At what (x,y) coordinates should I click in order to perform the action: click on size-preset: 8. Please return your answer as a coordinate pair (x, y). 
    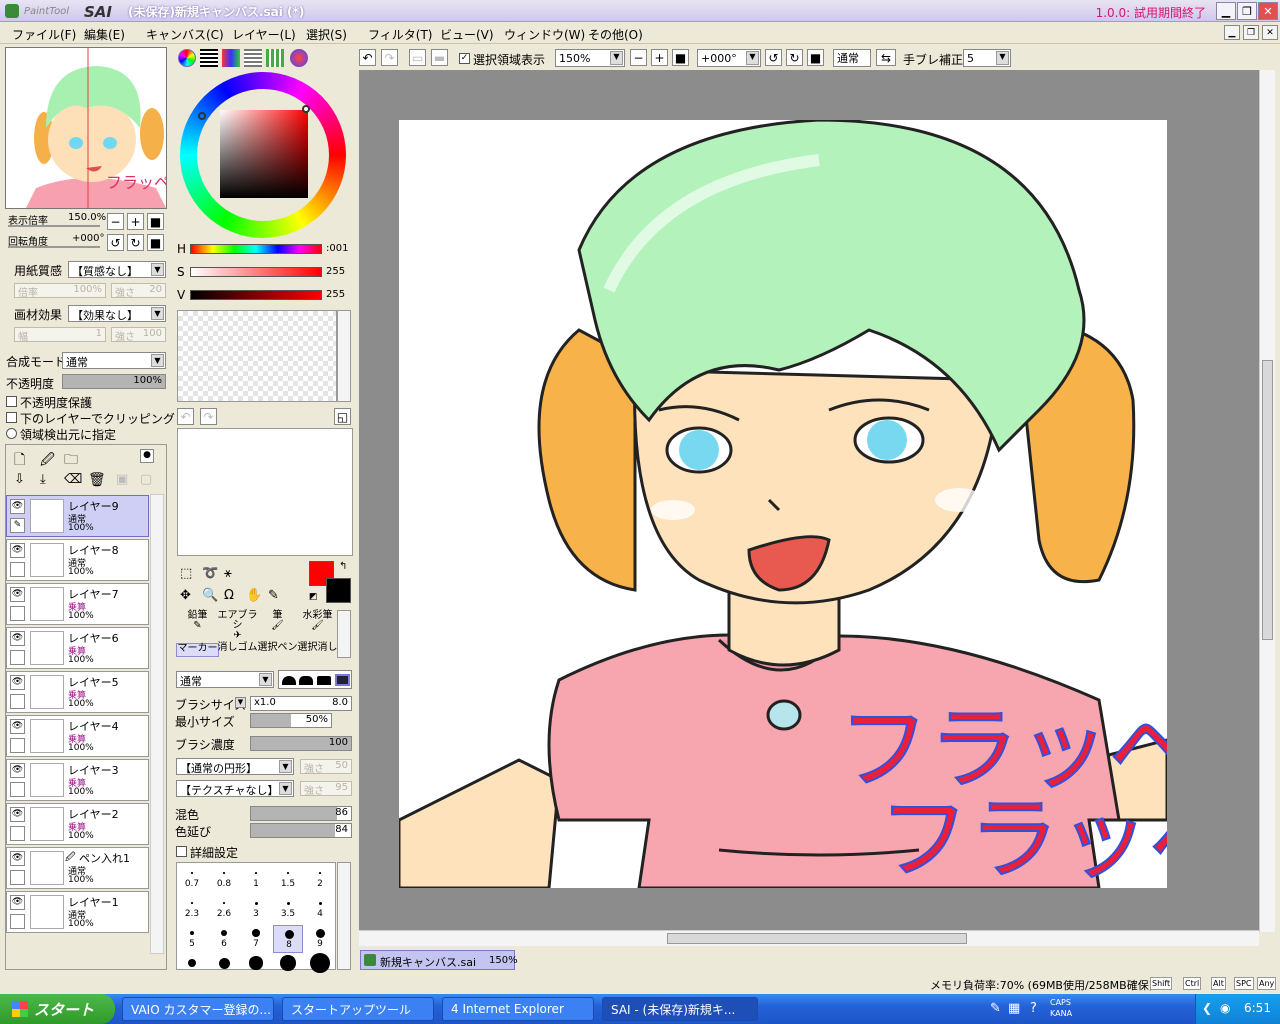
    Looking at the image, I should click on (288, 939).